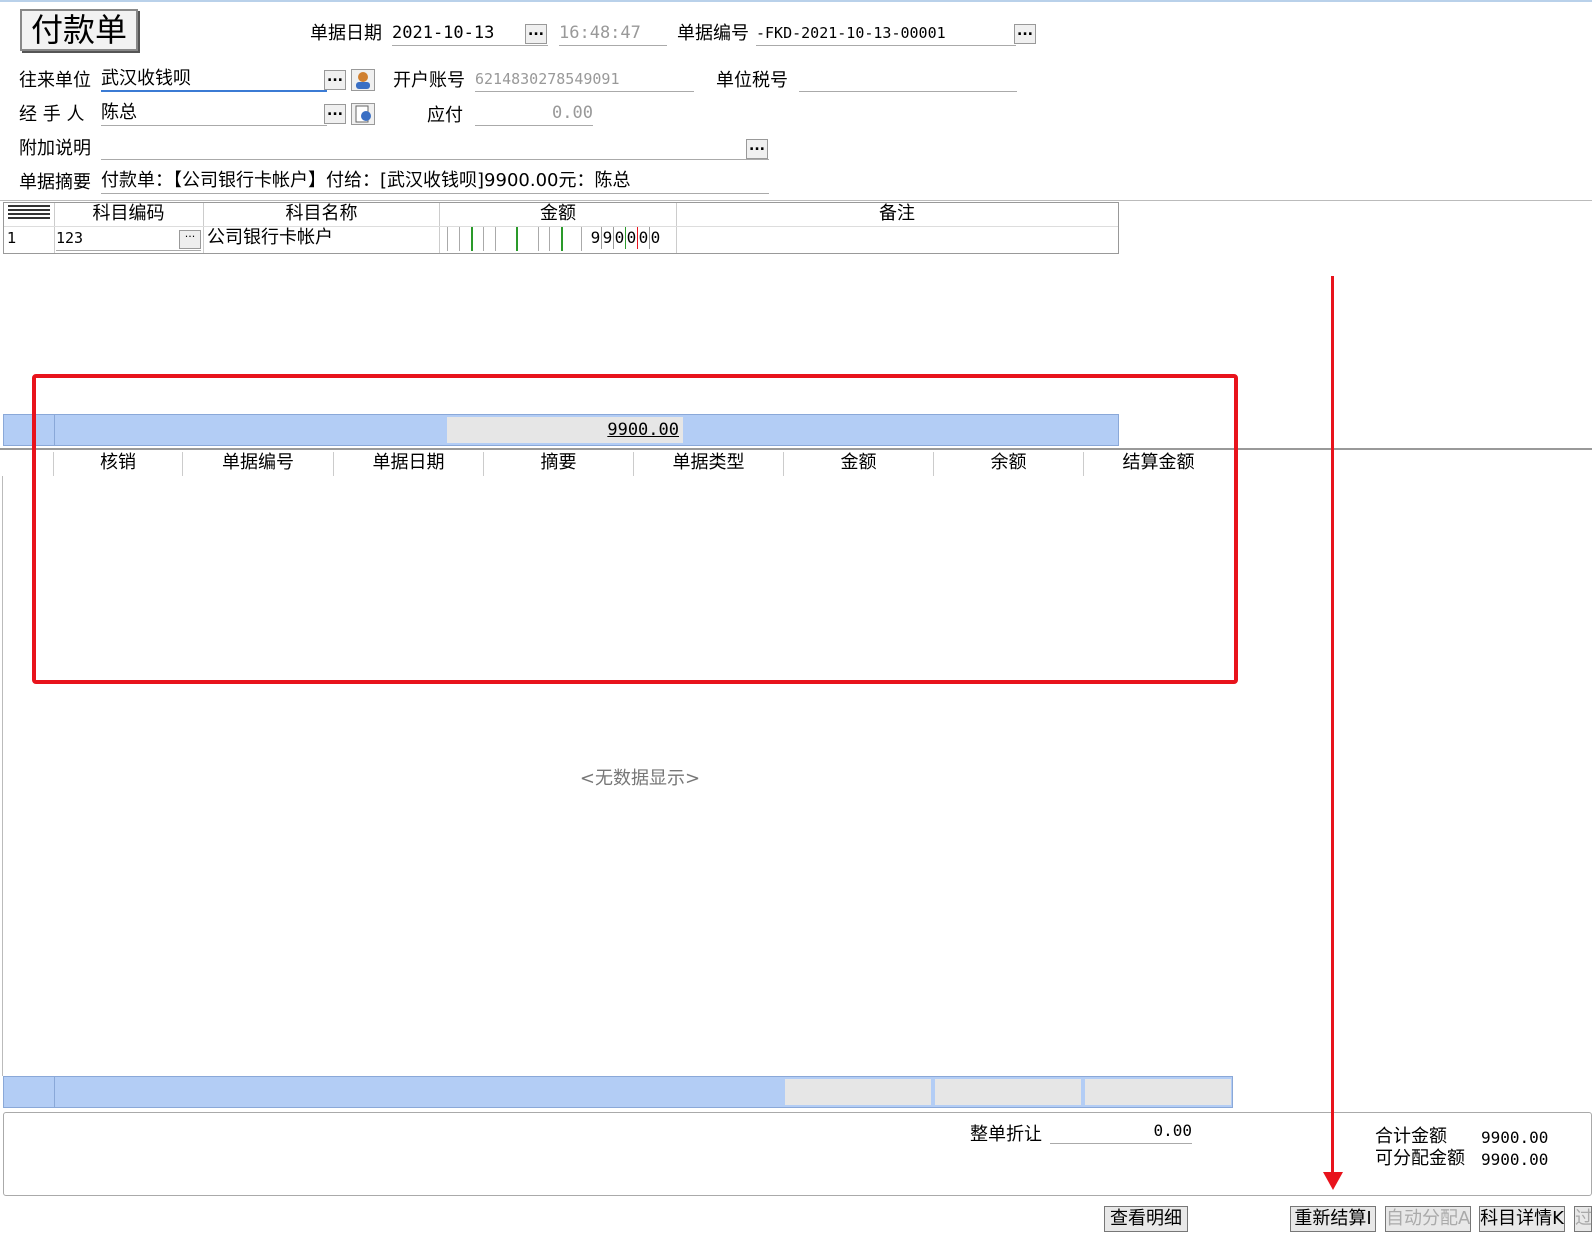 This screenshot has height=1243, width=1592. I want to click on allocatable-label: 可分配金额, so click(1420, 1158).